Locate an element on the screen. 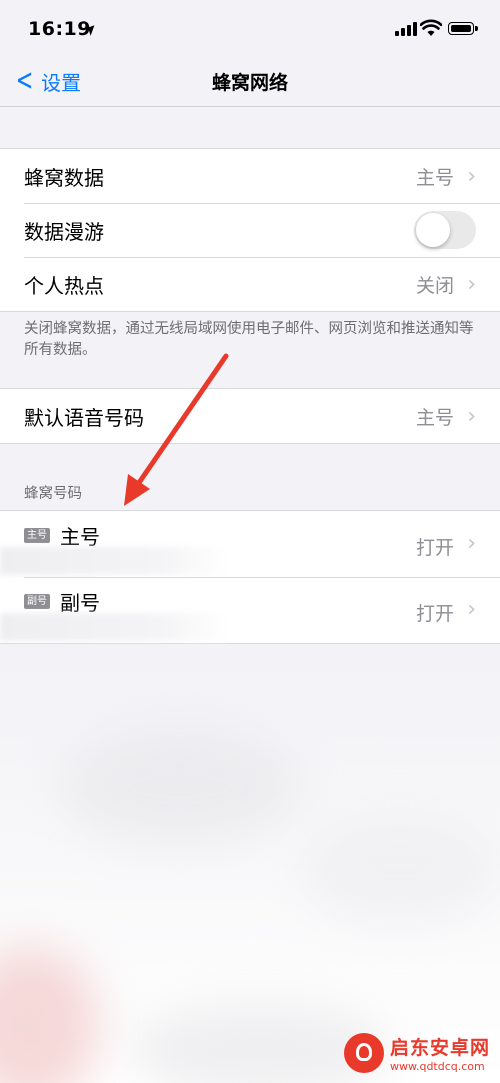 This screenshot has height=1083, width=500. row-label: 个人热点 is located at coordinates (64, 285).